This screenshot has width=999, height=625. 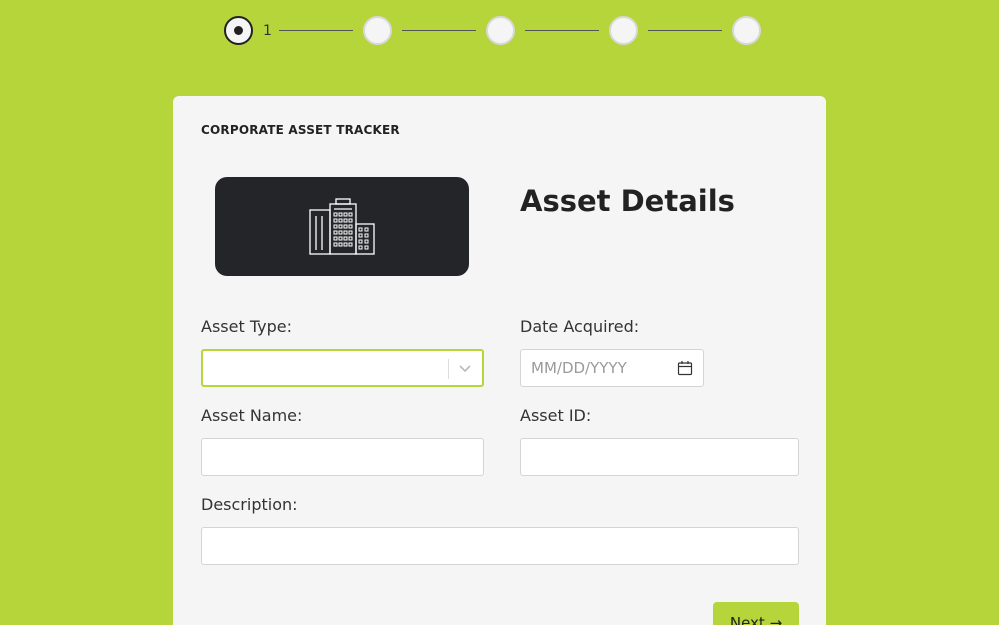 What do you see at coordinates (556, 415) in the screenshot?
I see `asset-id-label: Asset ID:` at bounding box center [556, 415].